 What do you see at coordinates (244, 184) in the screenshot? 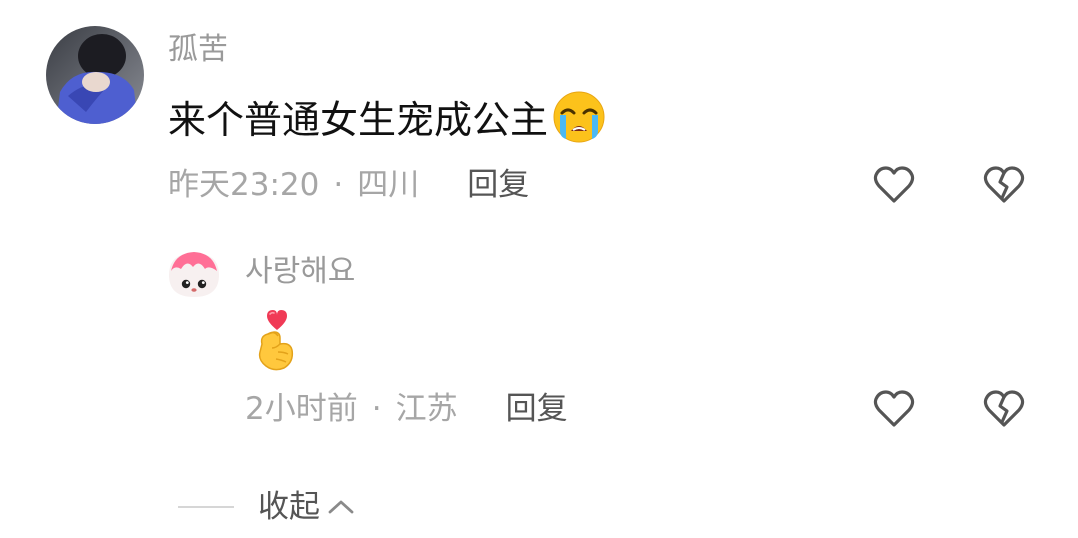
I see `comment-time: 昨天23:20` at bounding box center [244, 184].